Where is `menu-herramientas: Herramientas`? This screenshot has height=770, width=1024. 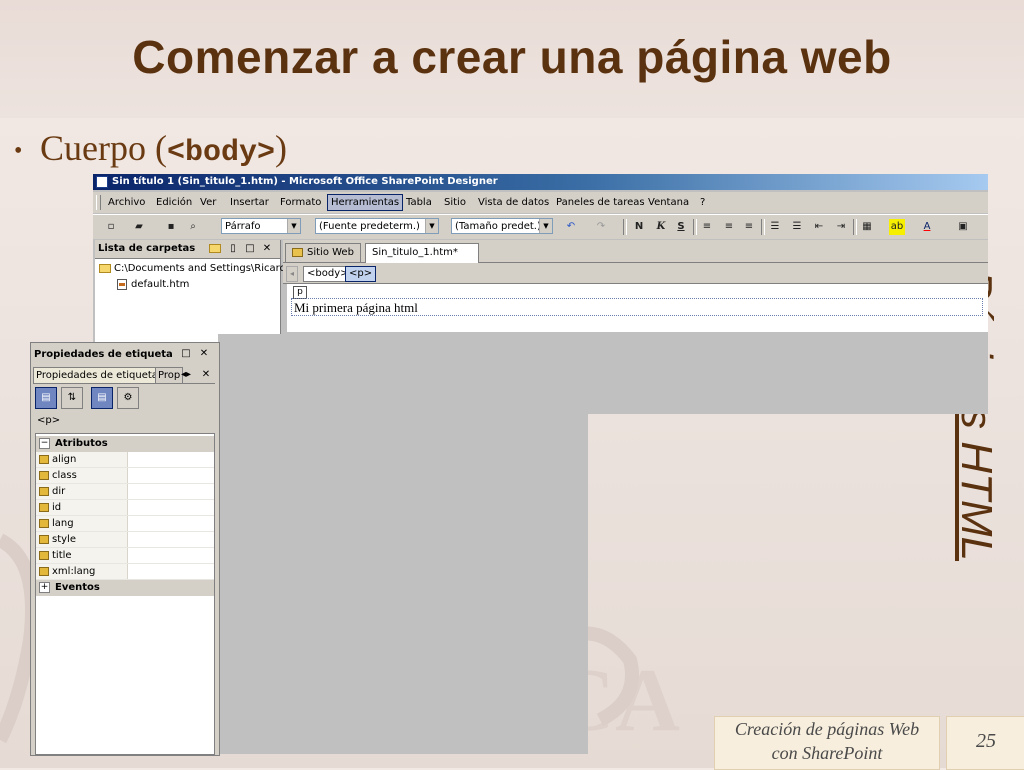
menu-herramientas: Herramientas is located at coordinates (365, 202).